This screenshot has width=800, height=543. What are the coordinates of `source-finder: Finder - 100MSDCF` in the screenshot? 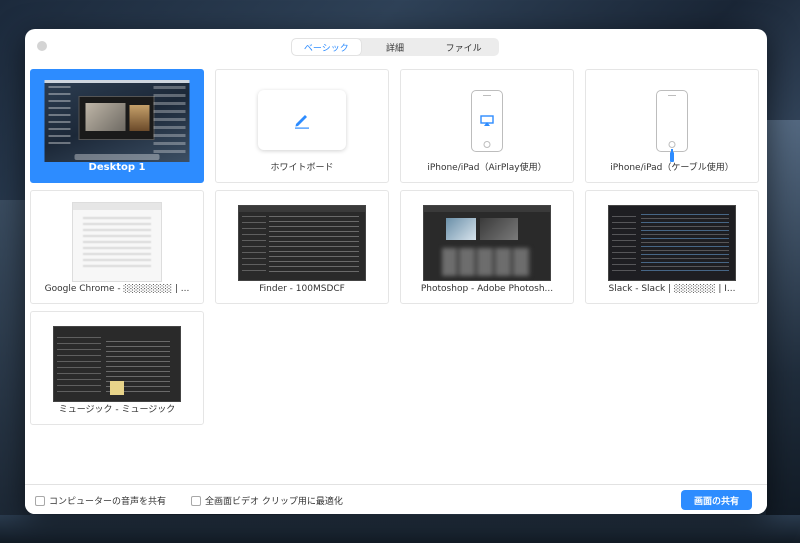 It's located at (302, 247).